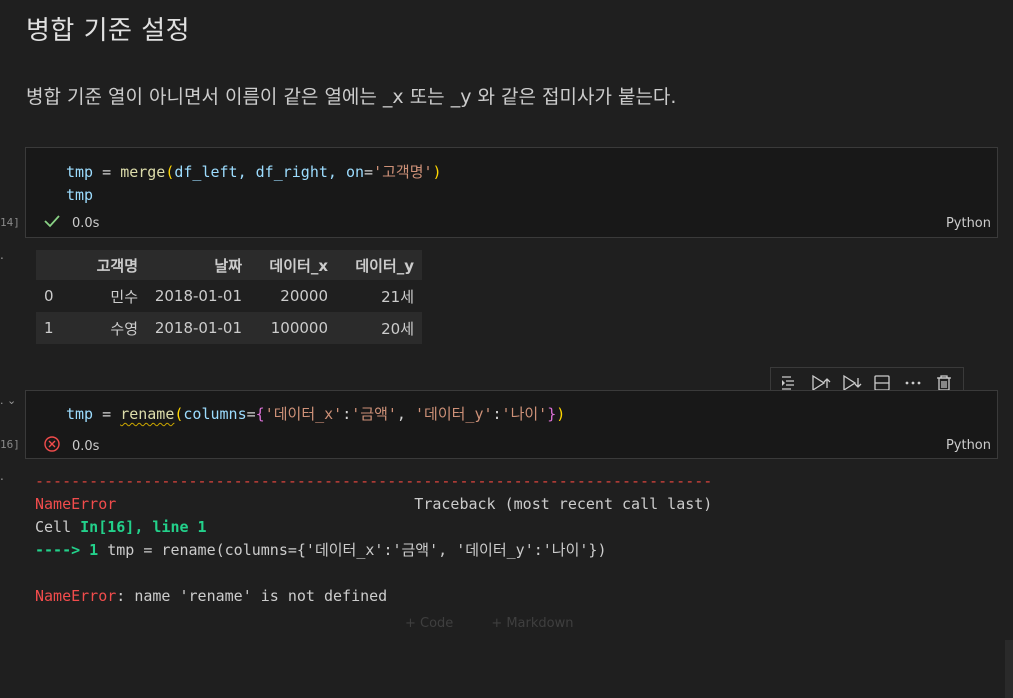 The width and height of the screenshot is (1013, 698). Describe the element at coordinates (293, 265) in the screenshot. I see `table-header: 데이터_x` at that location.